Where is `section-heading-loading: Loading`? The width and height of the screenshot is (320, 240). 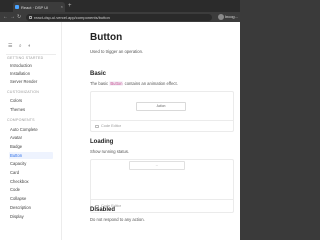 section-heading-loading: Loading is located at coordinates (102, 142).